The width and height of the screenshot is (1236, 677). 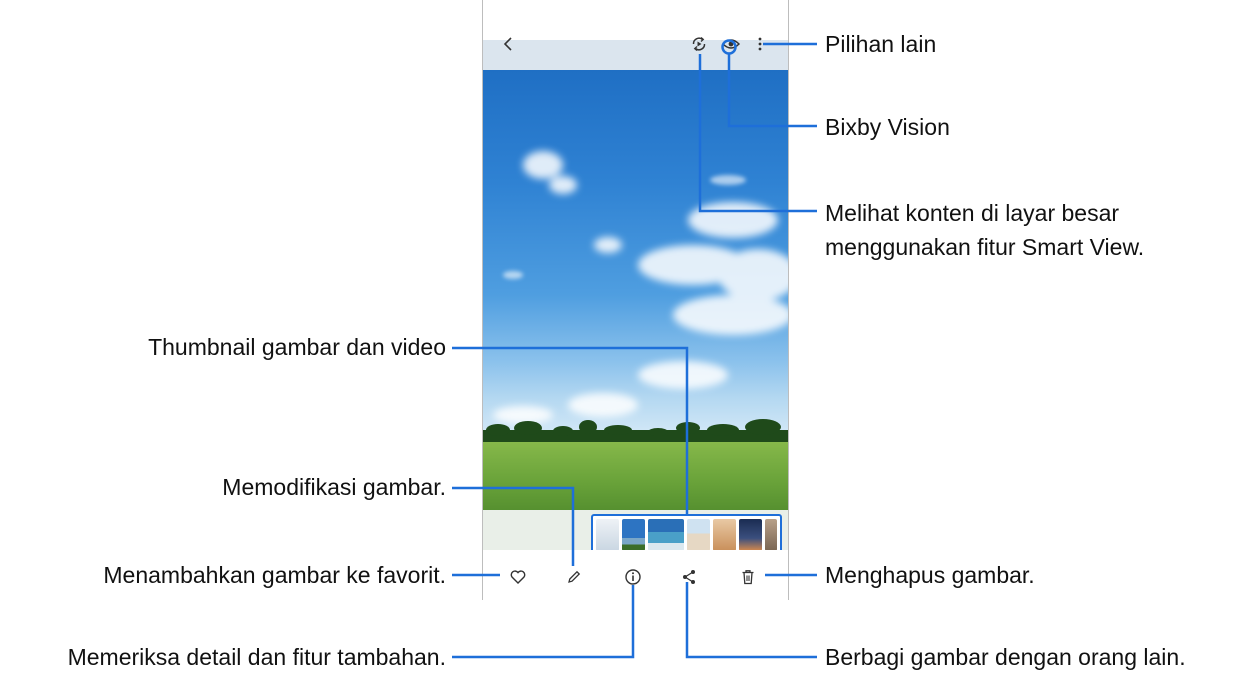 What do you see at coordinates (334, 487) in the screenshot?
I see `callout-edit: Memodifikasi gambar.` at bounding box center [334, 487].